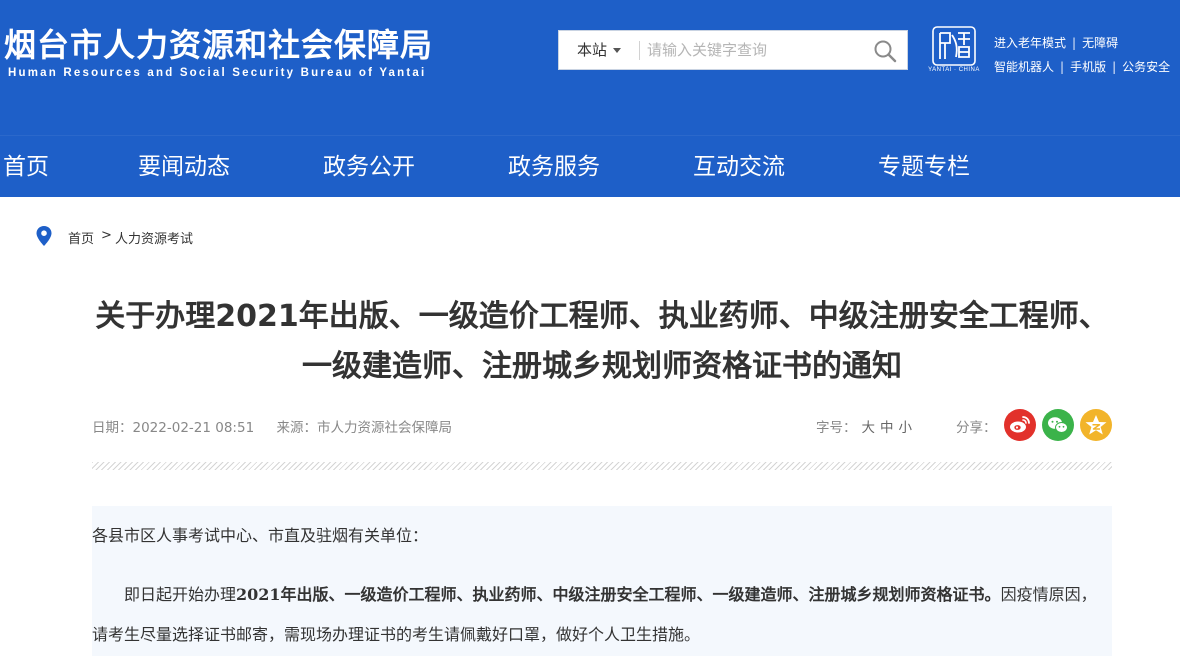  Describe the element at coordinates (887, 428) in the screenshot. I see `font-size-medium-button: 中` at that location.